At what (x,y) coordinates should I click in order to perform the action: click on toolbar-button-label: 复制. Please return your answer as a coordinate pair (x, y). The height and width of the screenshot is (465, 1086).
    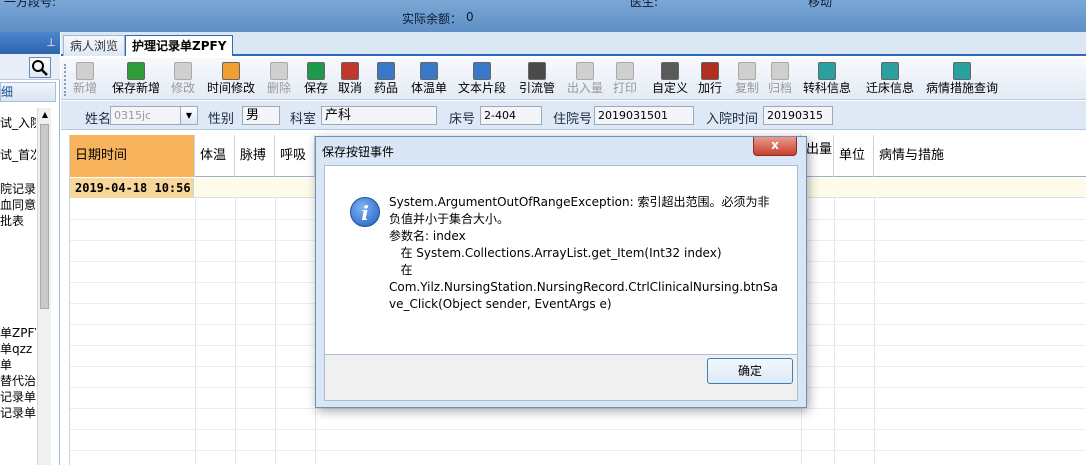
    Looking at the image, I should click on (747, 88).